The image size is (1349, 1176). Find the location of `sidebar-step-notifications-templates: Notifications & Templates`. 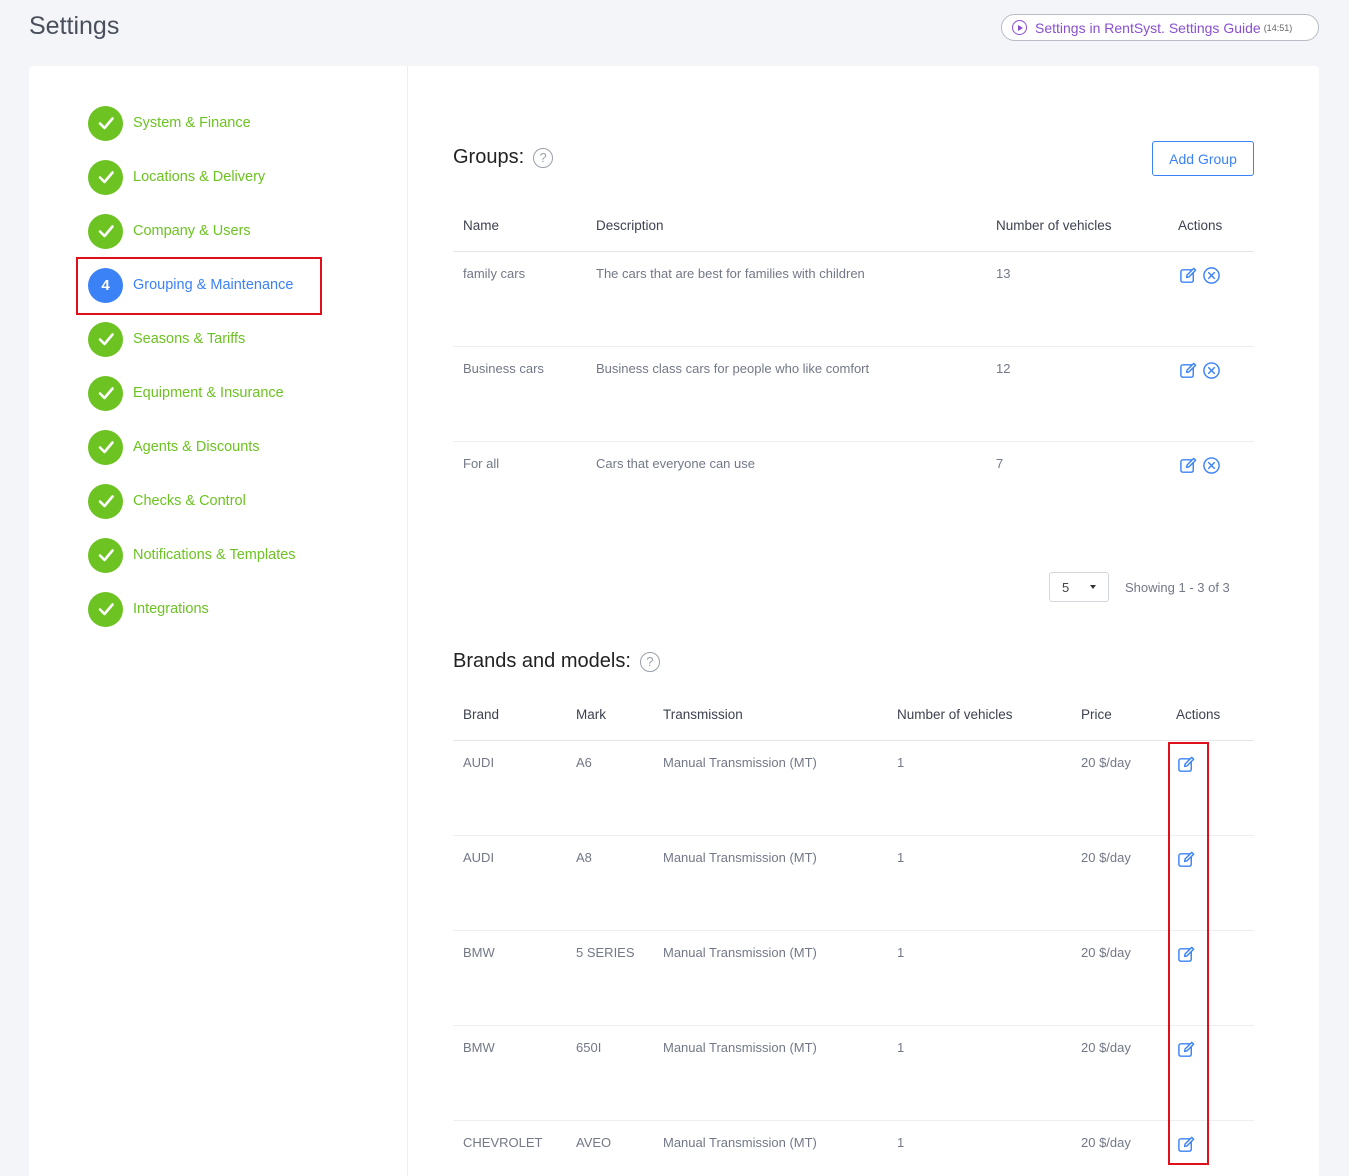

sidebar-step-notifications-templates: Notifications & Templates is located at coordinates (192, 555).